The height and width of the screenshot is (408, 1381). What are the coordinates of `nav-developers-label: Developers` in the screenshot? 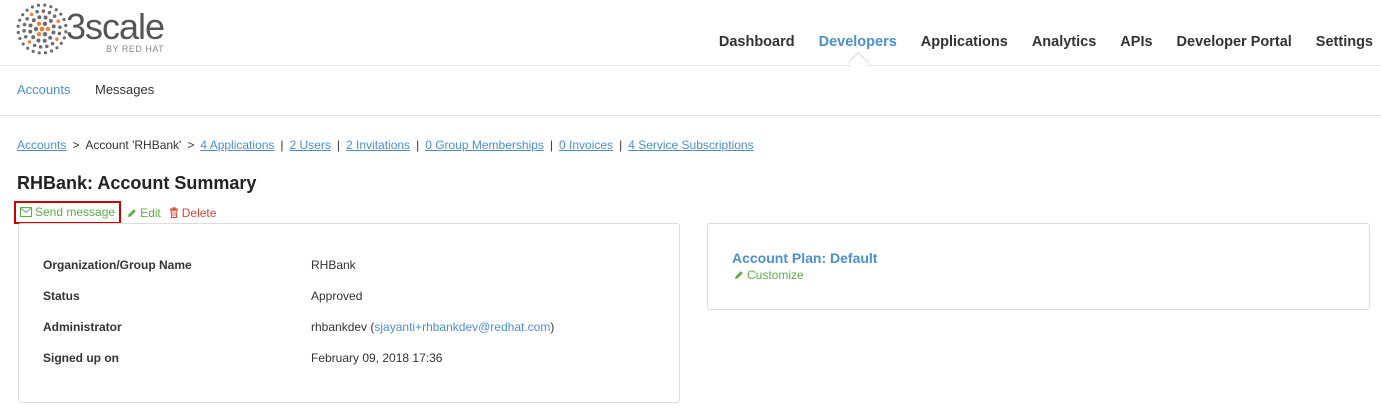 It's located at (857, 42).